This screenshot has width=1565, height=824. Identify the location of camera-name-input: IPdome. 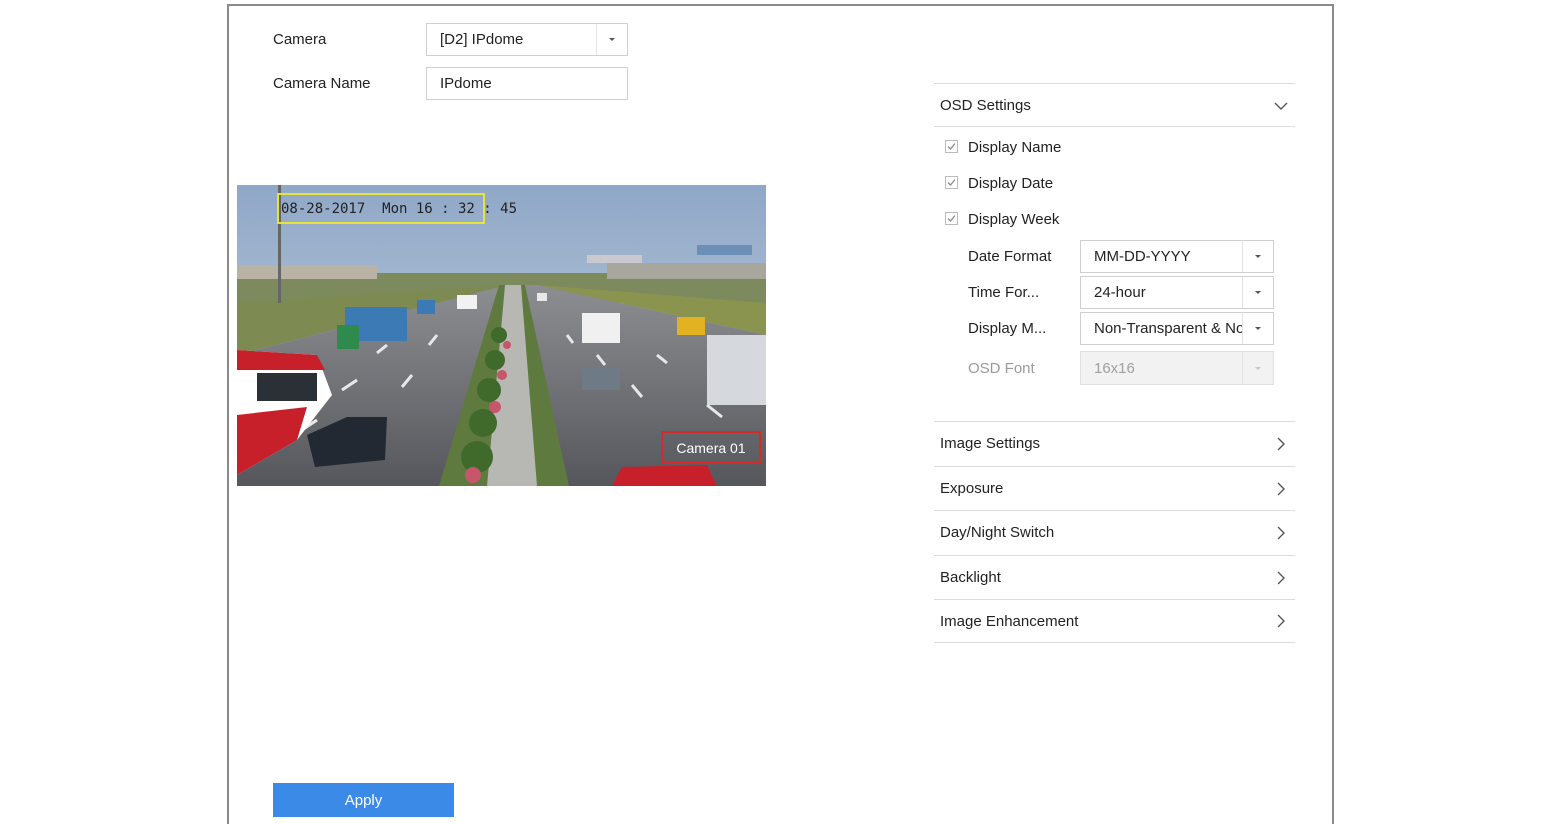
(527, 83).